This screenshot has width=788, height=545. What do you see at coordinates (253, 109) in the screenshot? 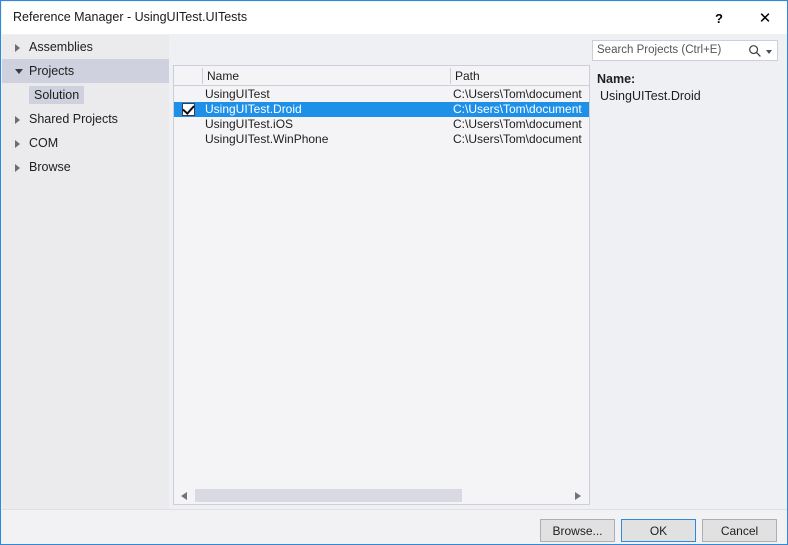
I see `row-name: UsingUITest.Droid` at bounding box center [253, 109].